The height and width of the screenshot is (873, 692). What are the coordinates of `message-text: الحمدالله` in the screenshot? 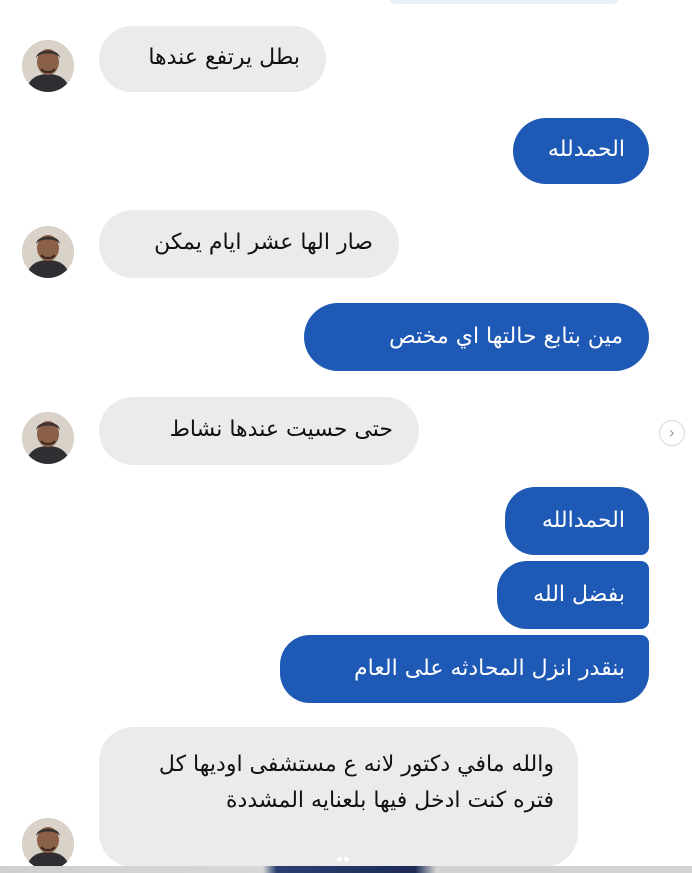 It's located at (583, 520).